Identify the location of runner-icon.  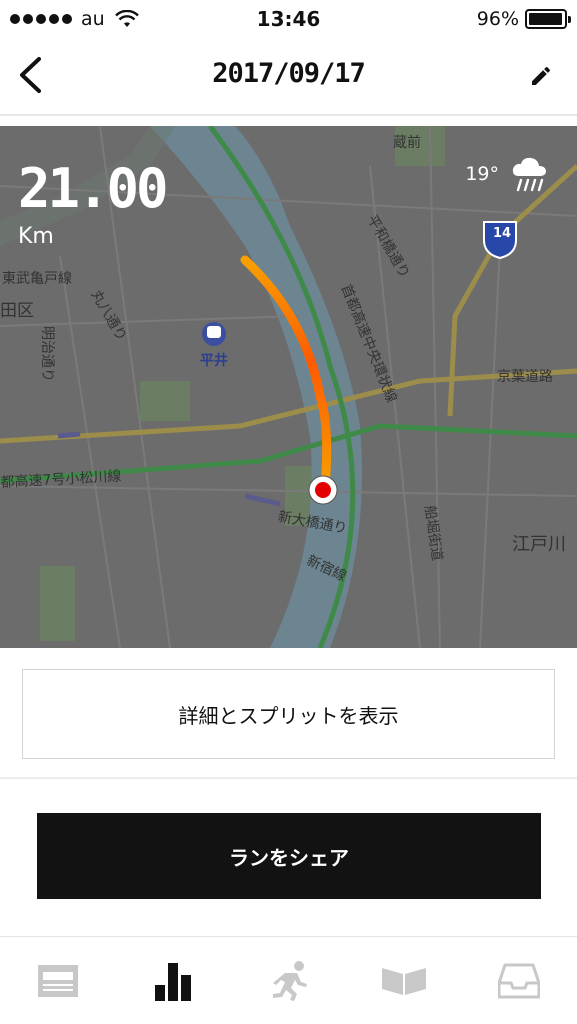
(289, 980).